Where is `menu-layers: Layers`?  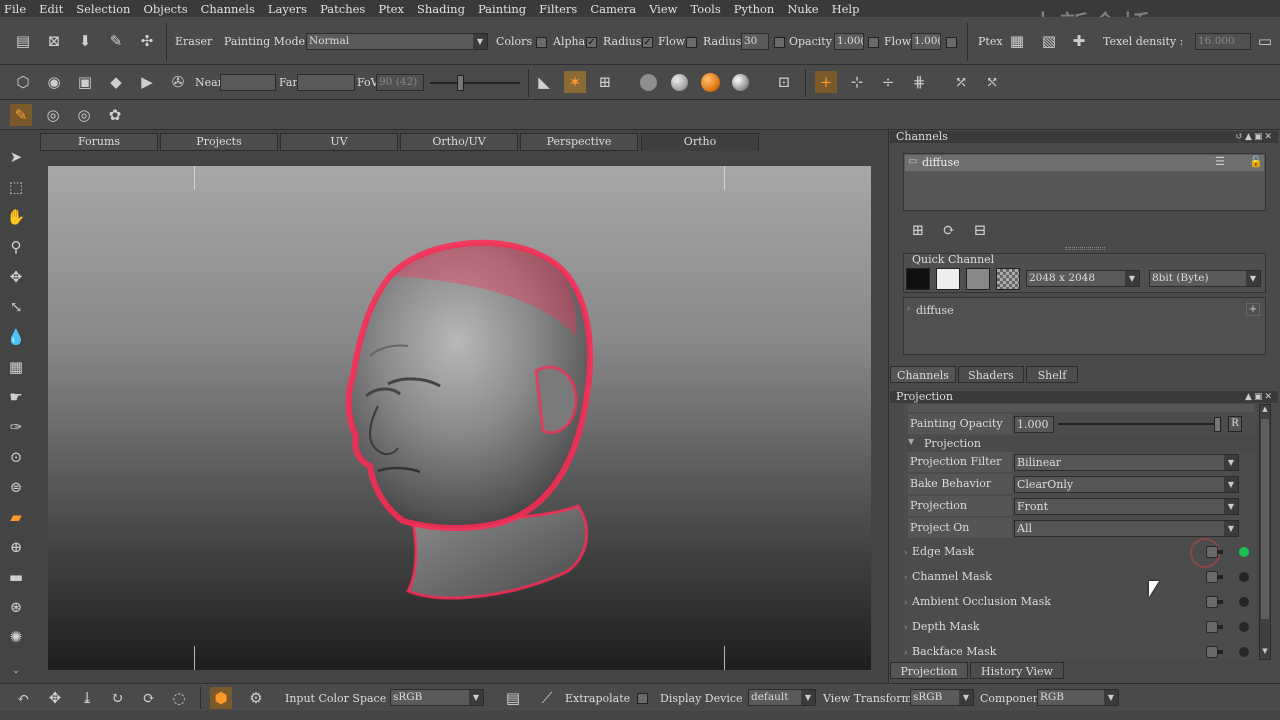
menu-layers: Layers is located at coordinates (287, 9).